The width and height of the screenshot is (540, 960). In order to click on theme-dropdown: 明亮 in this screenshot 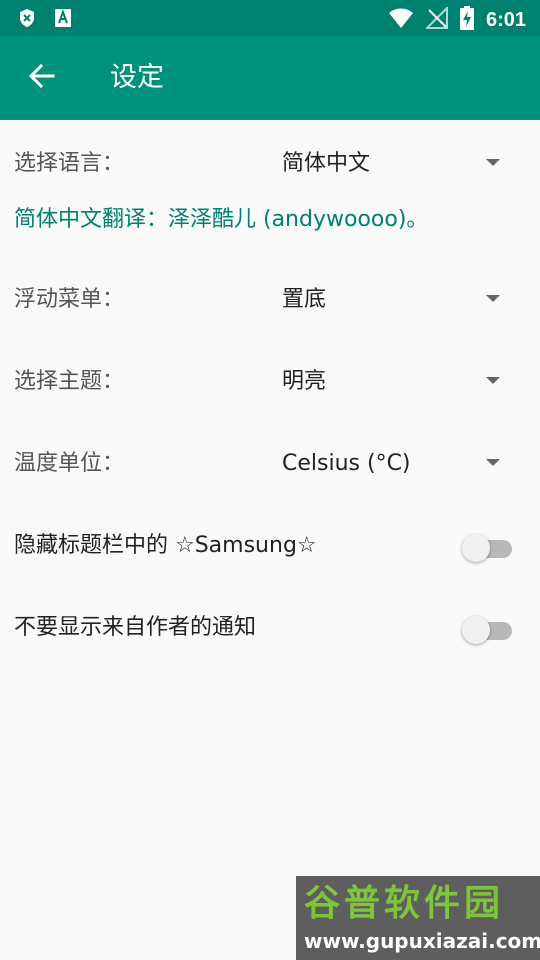, I will do `click(396, 382)`.